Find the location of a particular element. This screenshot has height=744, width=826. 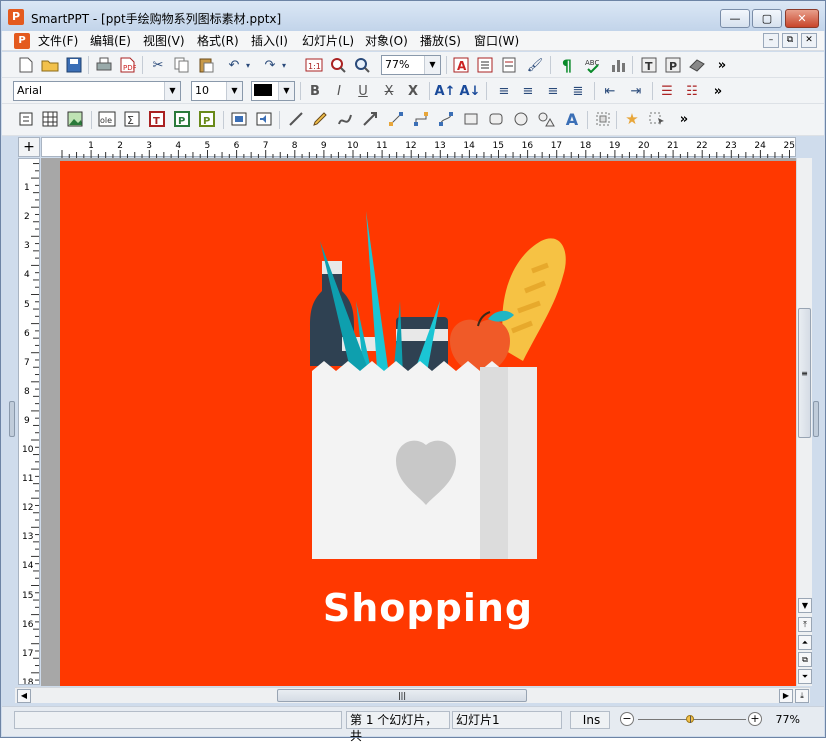

text-color-icon: A is located at coordinates (461, 65).